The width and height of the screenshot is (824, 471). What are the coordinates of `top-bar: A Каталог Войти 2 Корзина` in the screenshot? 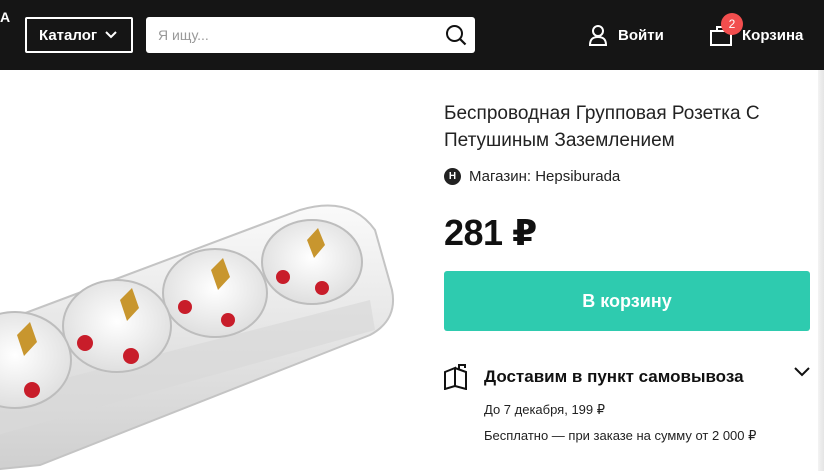 It's located at (412, 35).